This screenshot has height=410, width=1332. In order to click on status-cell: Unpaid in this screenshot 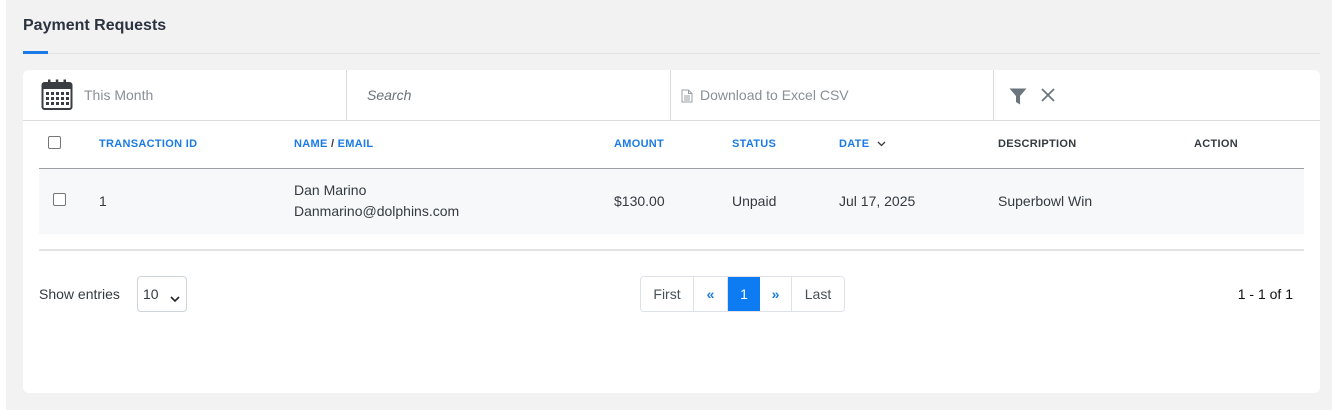, I will do `click(785, 201)`.